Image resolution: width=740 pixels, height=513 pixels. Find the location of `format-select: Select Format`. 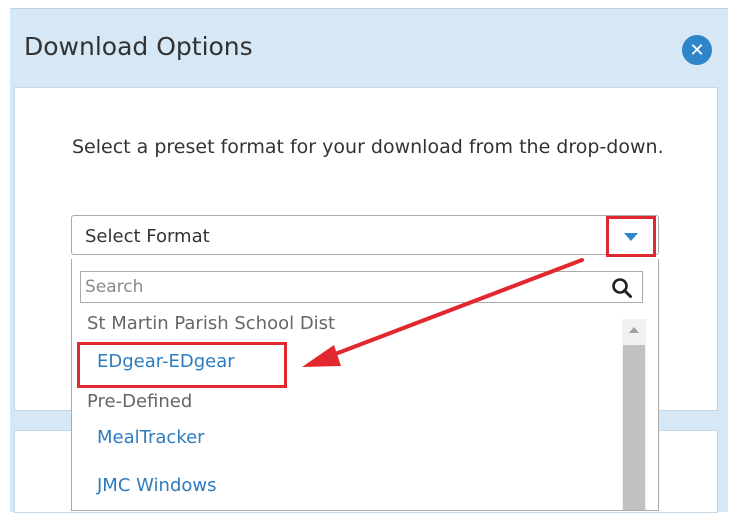

format-select: Select Format is located at coordinates (365, 235).